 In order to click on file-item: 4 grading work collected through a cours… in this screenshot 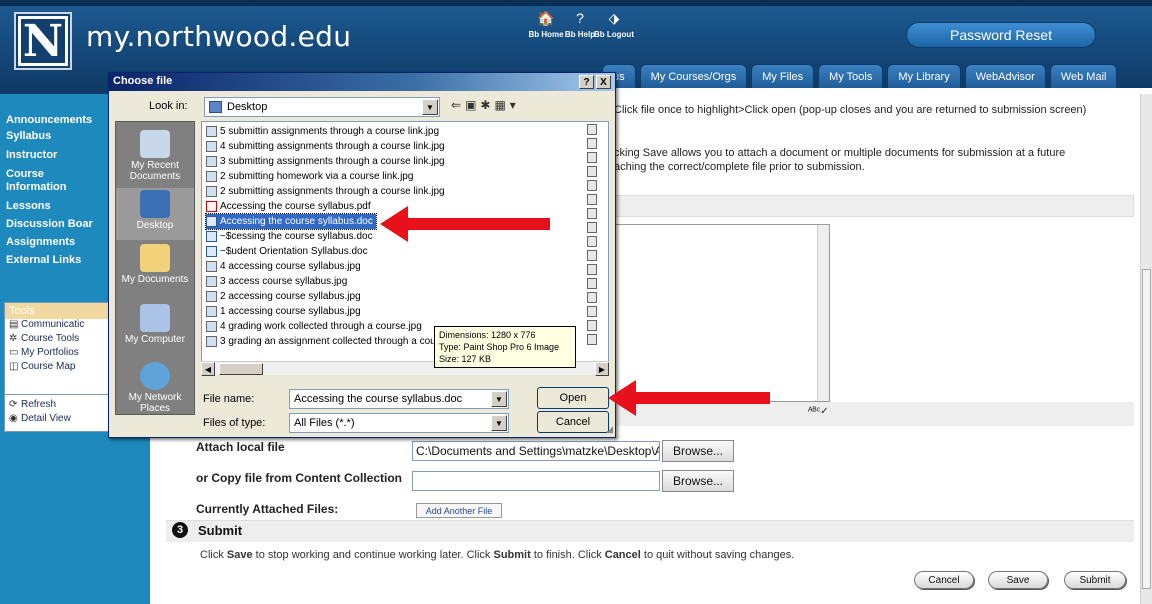, I will do `click(314, 326)`.